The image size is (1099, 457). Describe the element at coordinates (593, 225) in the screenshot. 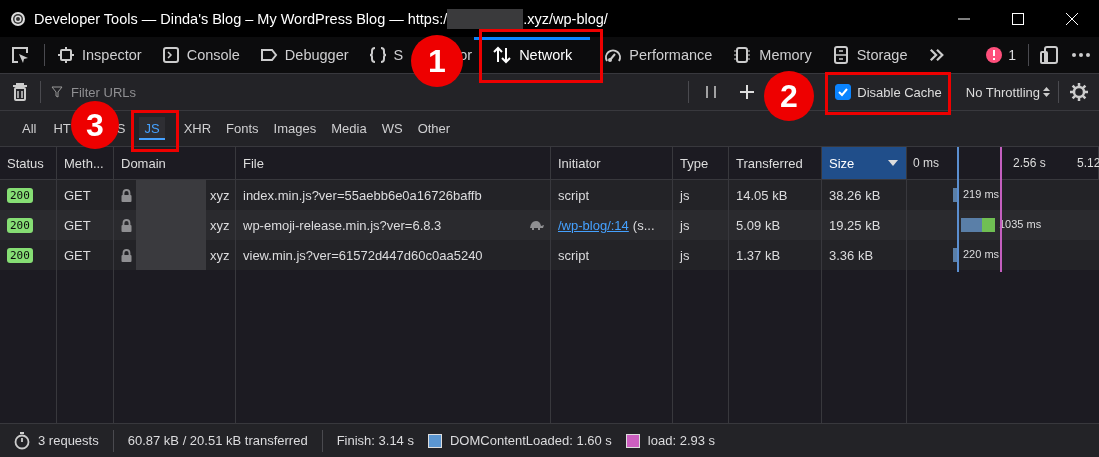

I see `initiator-link: /wp-blog/:14` at that location.